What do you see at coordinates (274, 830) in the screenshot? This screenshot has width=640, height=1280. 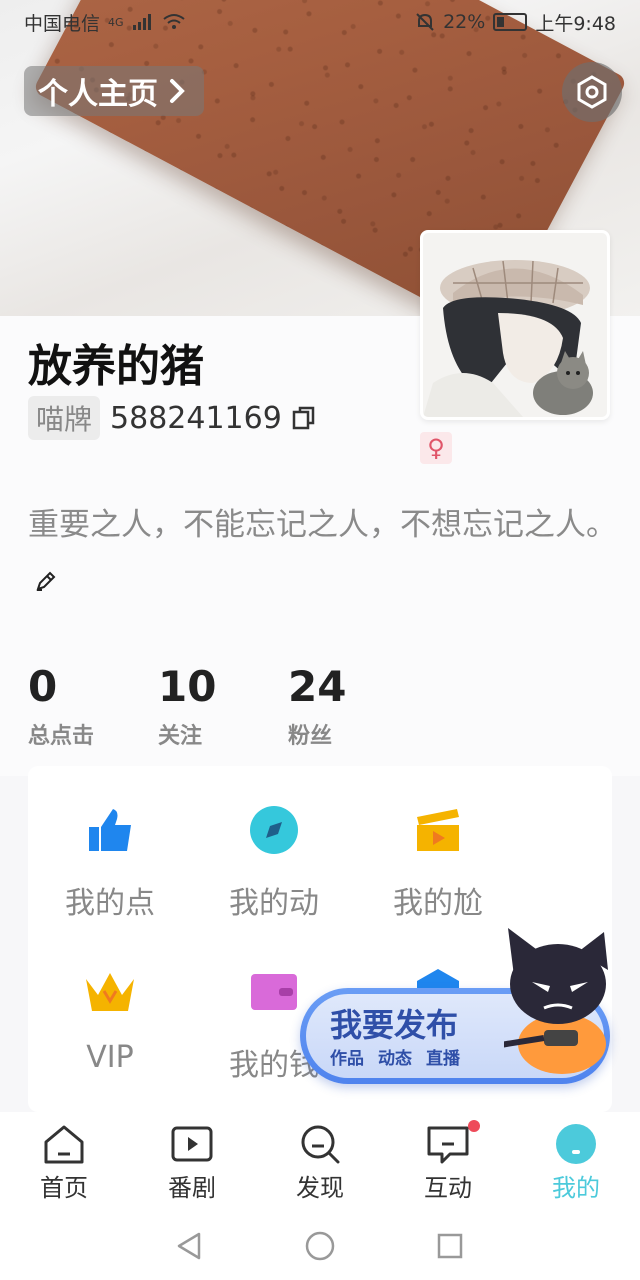 I see `compass-icon` at bounding box center [274, 830].